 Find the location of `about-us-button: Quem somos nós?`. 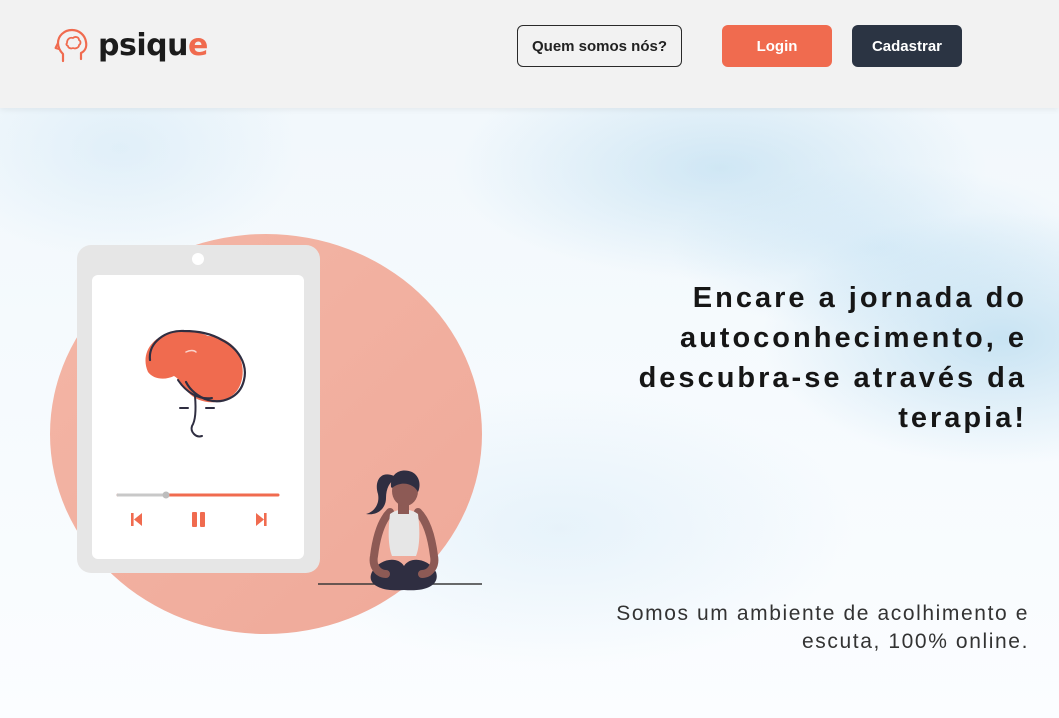

about-us-button: Quem somos nós? is located at coordinates (599, 46).